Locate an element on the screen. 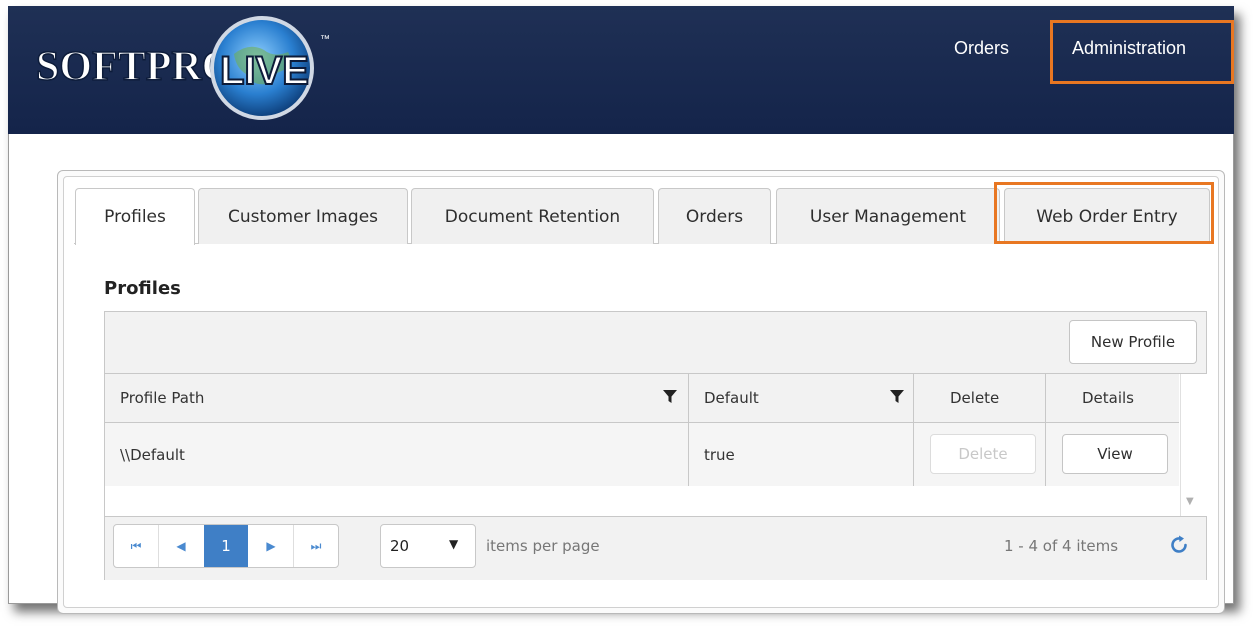  nav-orders-link: Orders is located at coordinates (981, 48).